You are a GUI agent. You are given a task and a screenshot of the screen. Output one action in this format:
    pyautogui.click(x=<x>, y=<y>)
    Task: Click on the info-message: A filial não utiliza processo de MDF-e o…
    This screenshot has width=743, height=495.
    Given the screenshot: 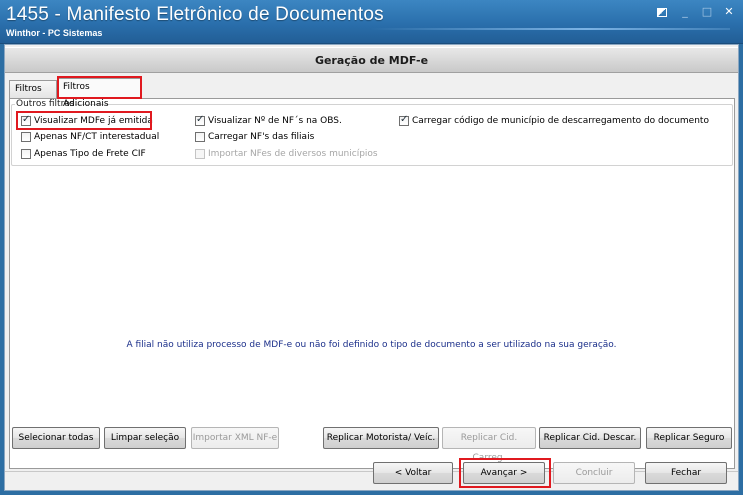 What is the action you would take?
    pyautogui.click(x=371, y=345)
    